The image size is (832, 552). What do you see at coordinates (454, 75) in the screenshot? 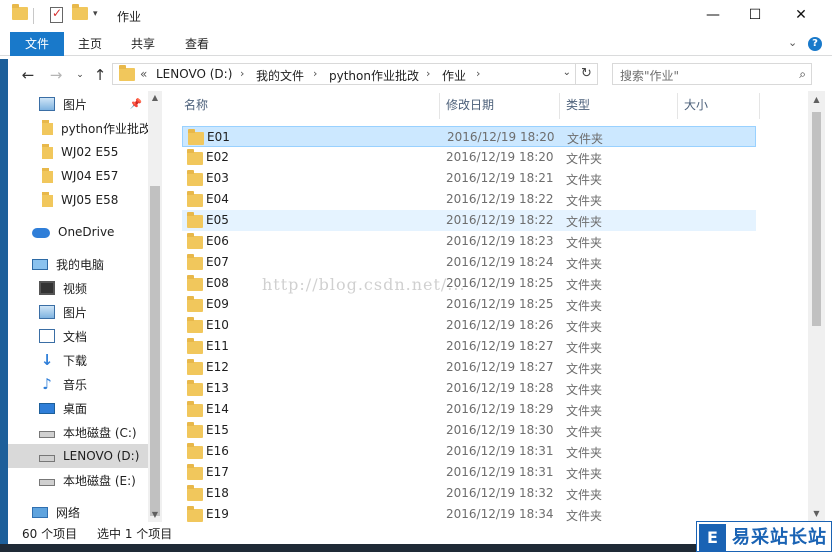
I see `breadcrumb-homework: 作业` at bounding box center [454, 75].